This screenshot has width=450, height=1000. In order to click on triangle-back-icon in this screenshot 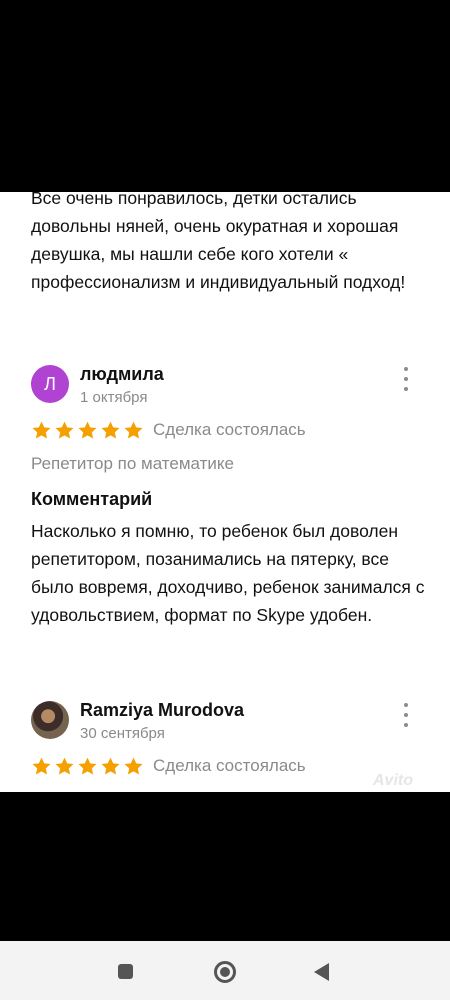, I will do `click(321, 972)`.